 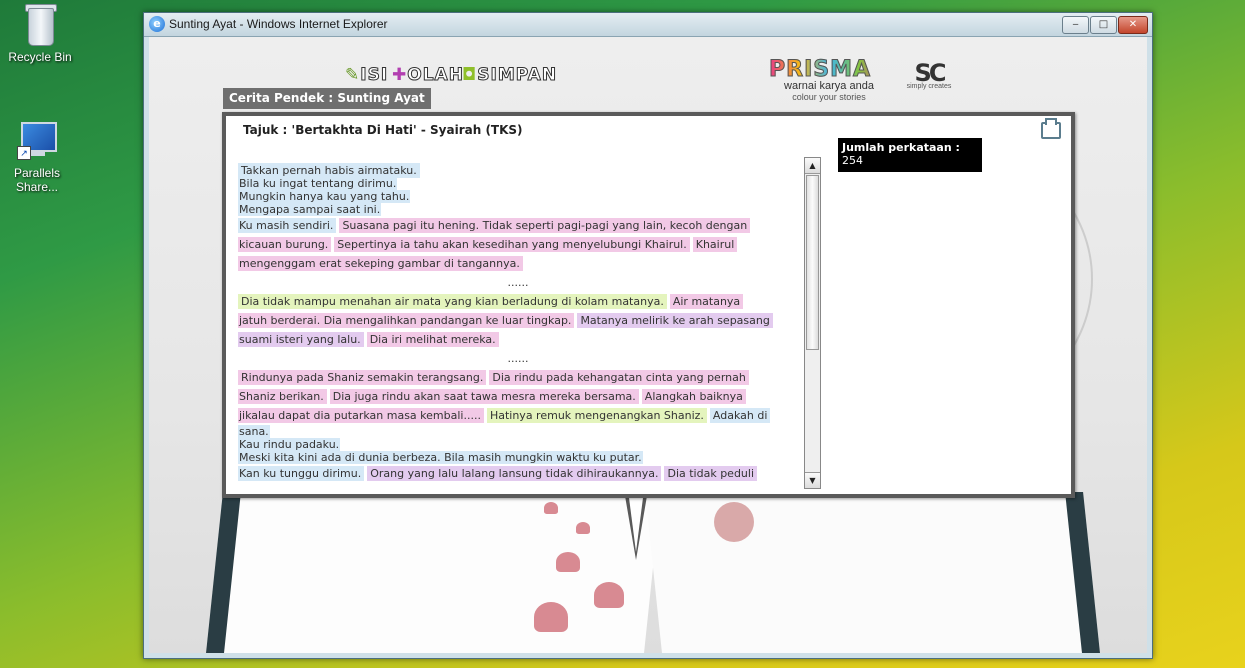 I want to click on parallels-share-icon: ↗, so click(x=37, y=140).